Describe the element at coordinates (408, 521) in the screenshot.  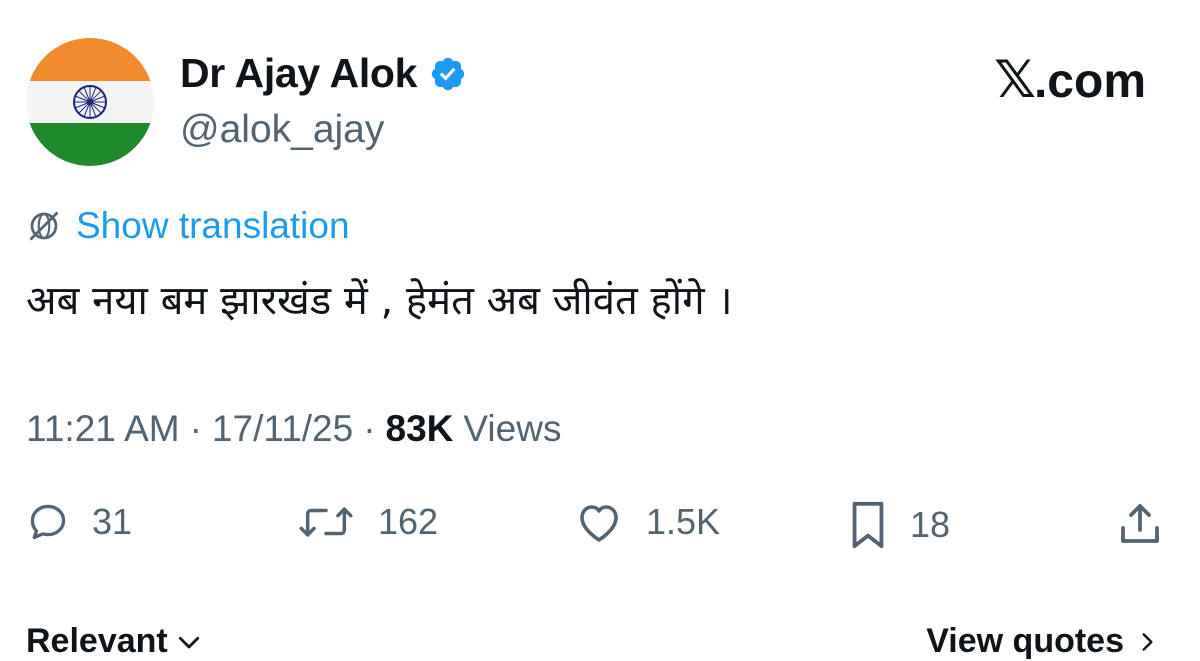
I see `repost-count: 162` at that location.